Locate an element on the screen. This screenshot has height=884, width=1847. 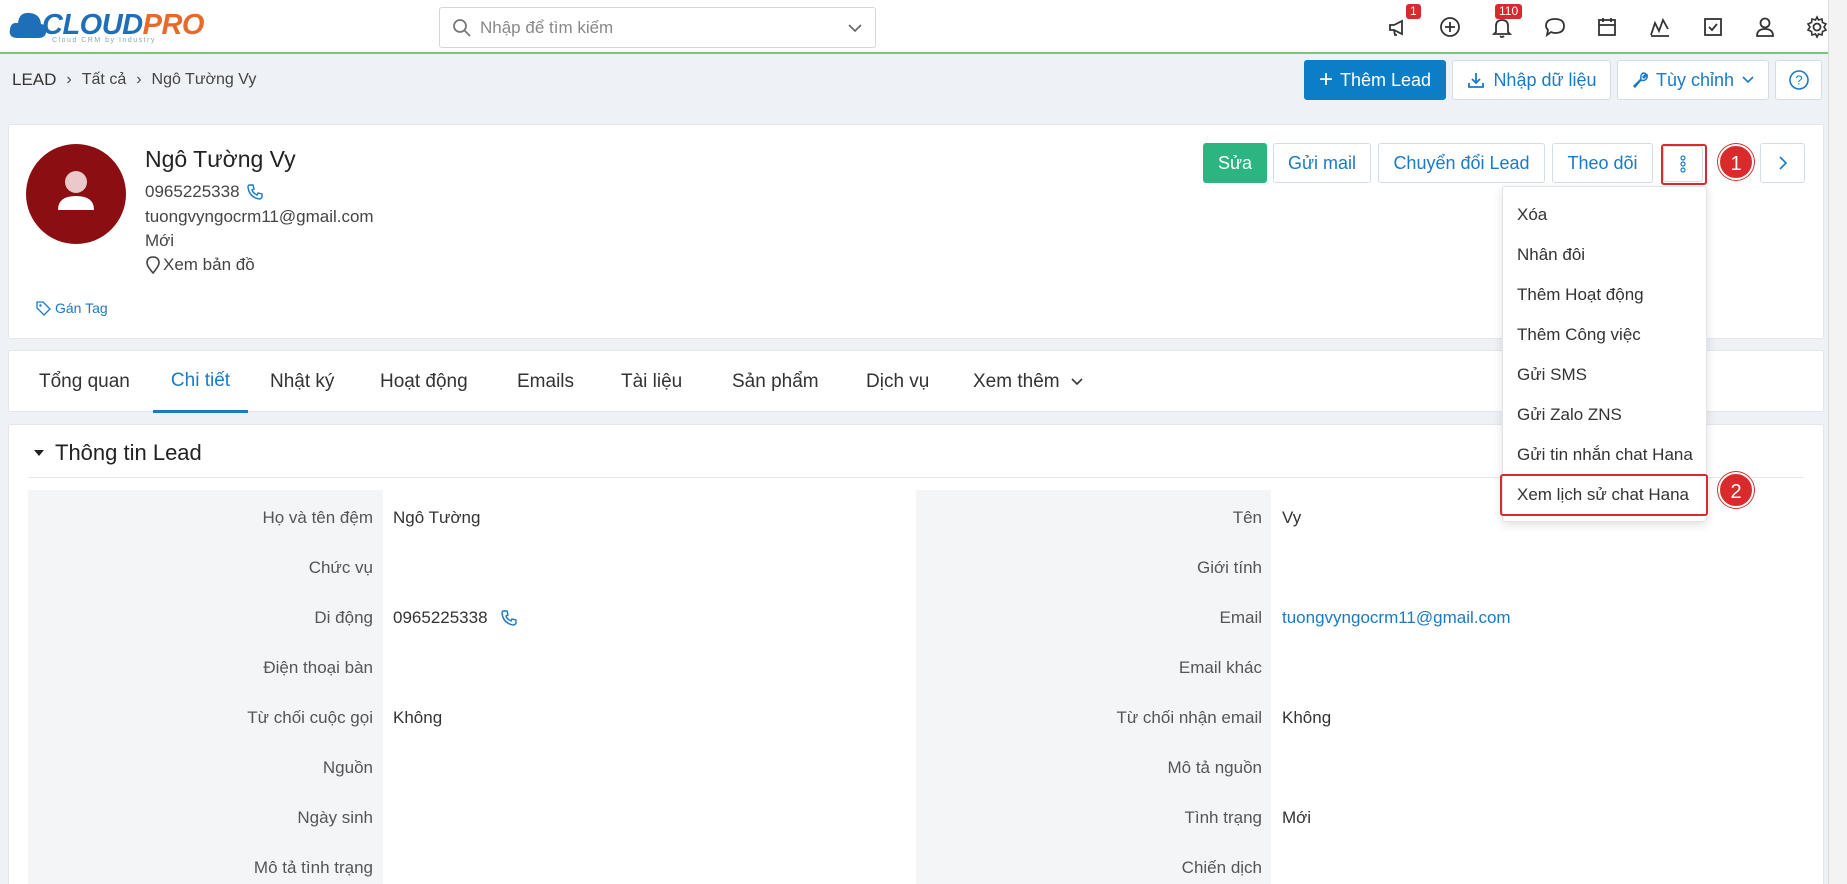
breadcrumb-root: LEAD is located at coordinates (34, 80).